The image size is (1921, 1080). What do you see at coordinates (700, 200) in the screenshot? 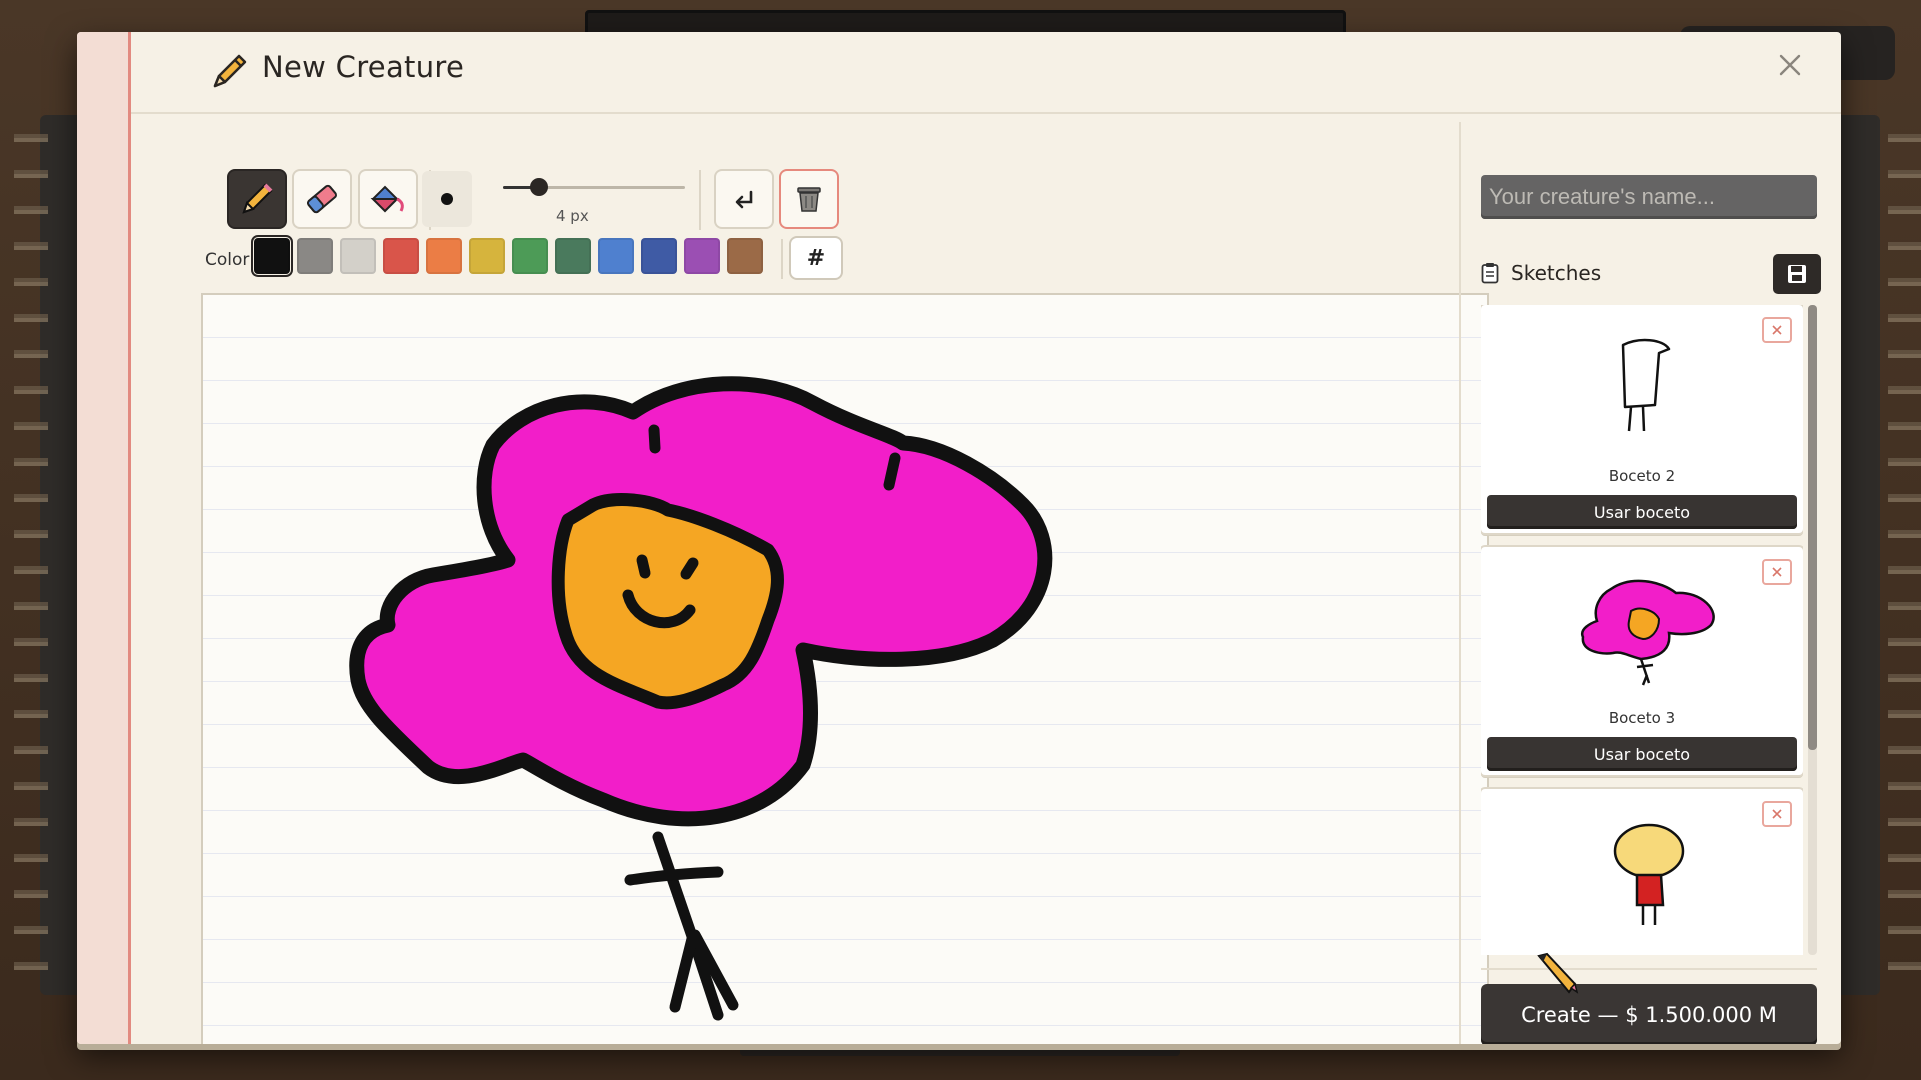
I see `toolbar-divider` at bounding box center [700, 200].